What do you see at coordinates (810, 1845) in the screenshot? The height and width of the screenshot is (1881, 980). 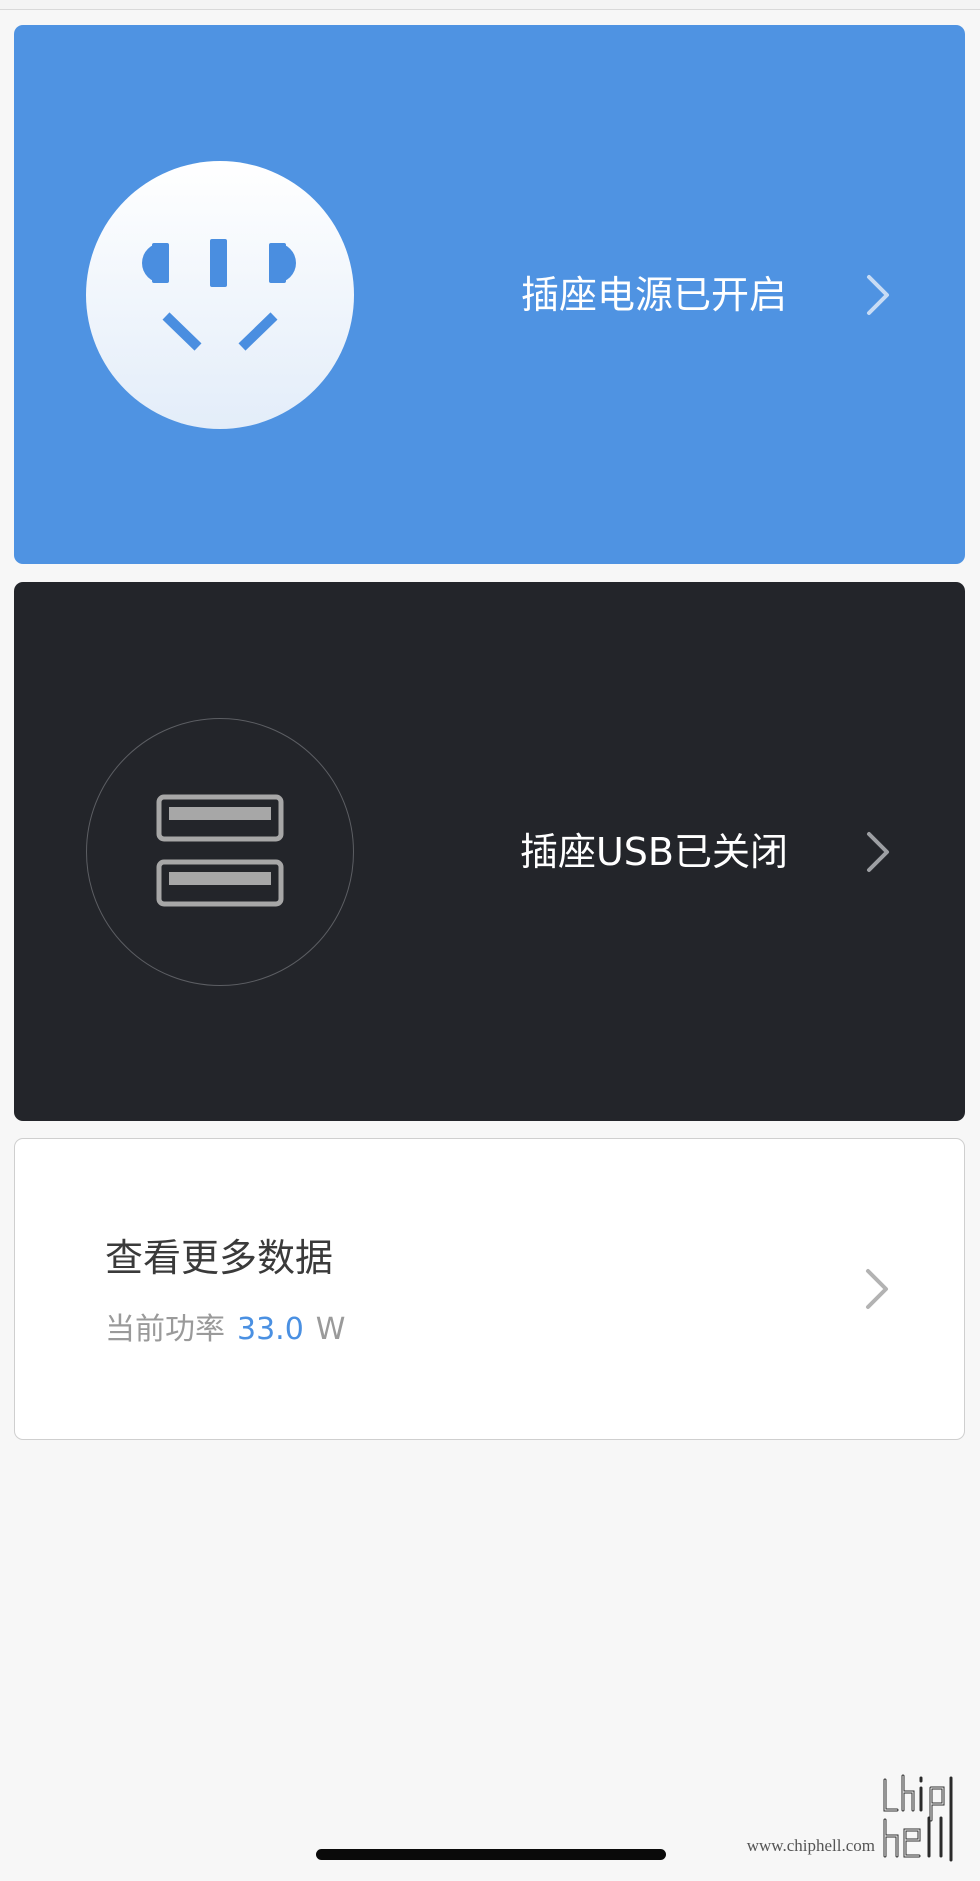 I see `watermark-url: www.chiphell.com` at bounding box center [810, 1845].